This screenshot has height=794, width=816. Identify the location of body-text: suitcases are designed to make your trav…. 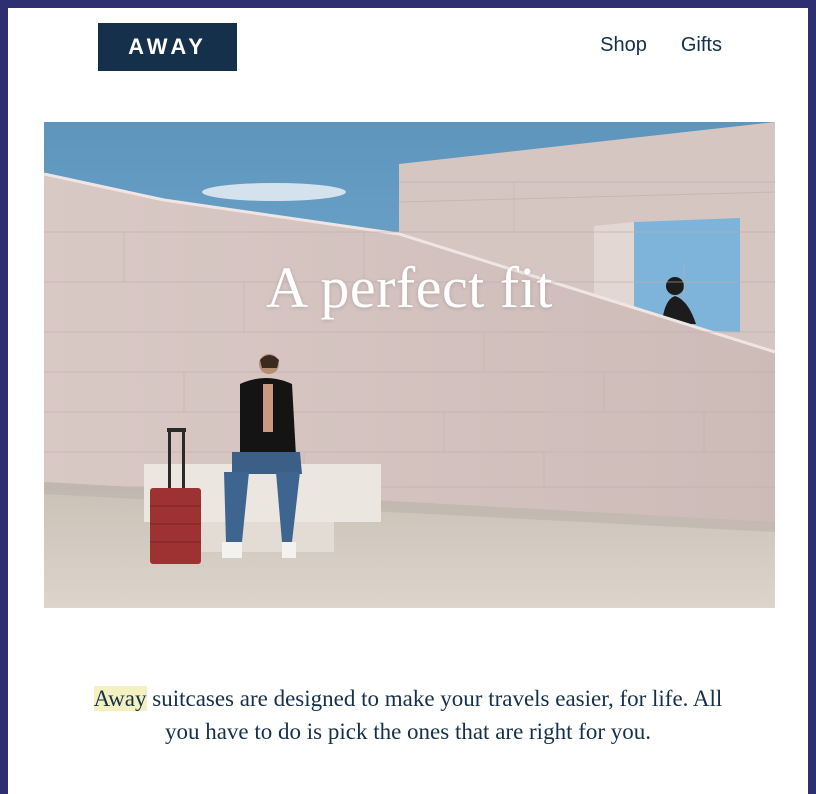
(434, 715).